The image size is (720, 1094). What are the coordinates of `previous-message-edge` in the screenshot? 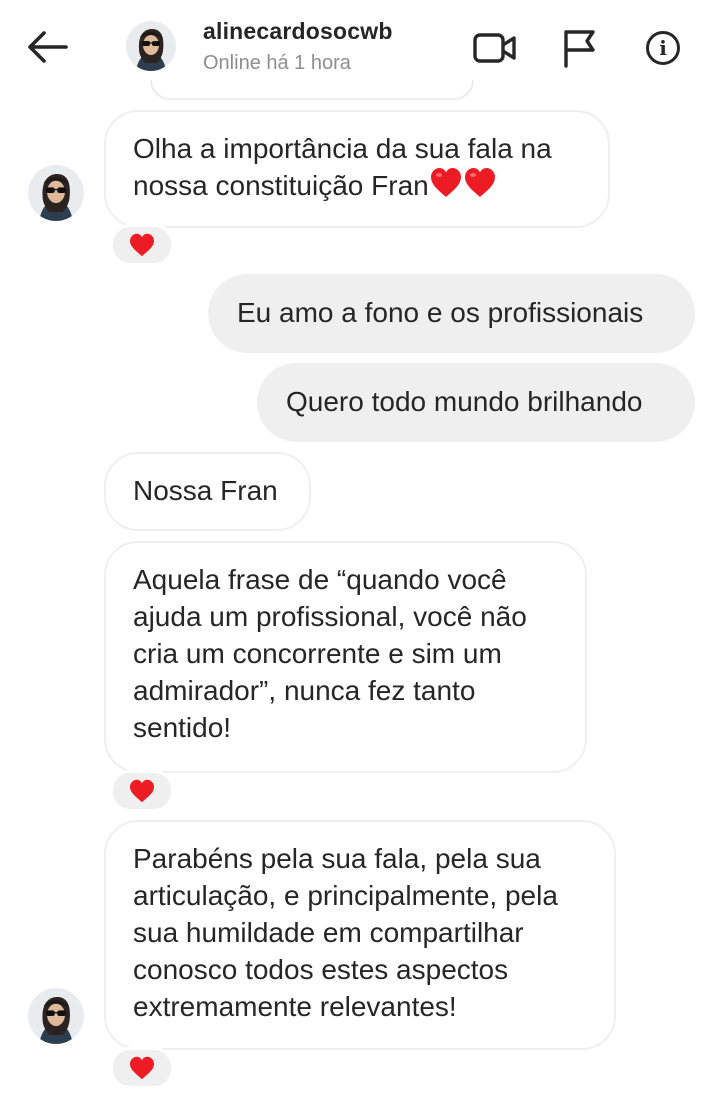 It's located at (312, 90).